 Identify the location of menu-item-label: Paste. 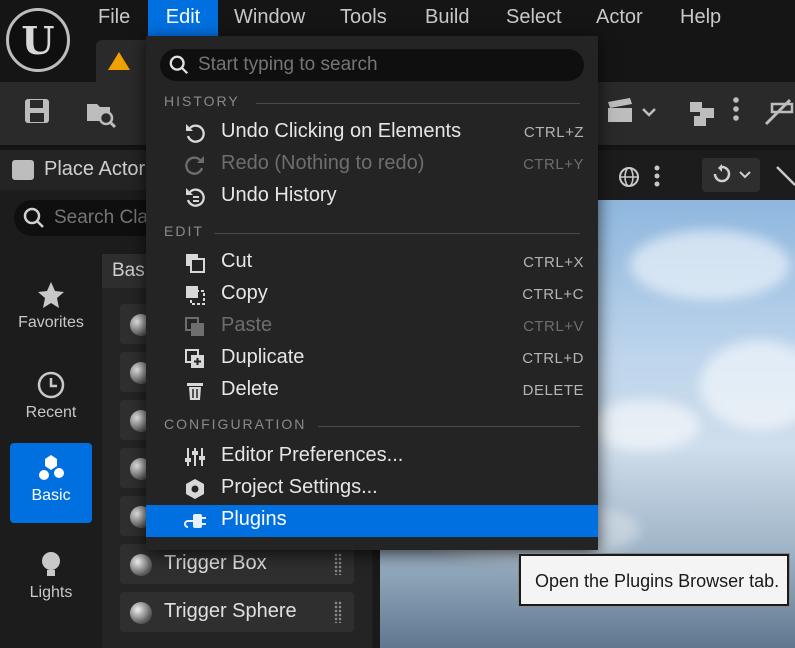
(247, 325).